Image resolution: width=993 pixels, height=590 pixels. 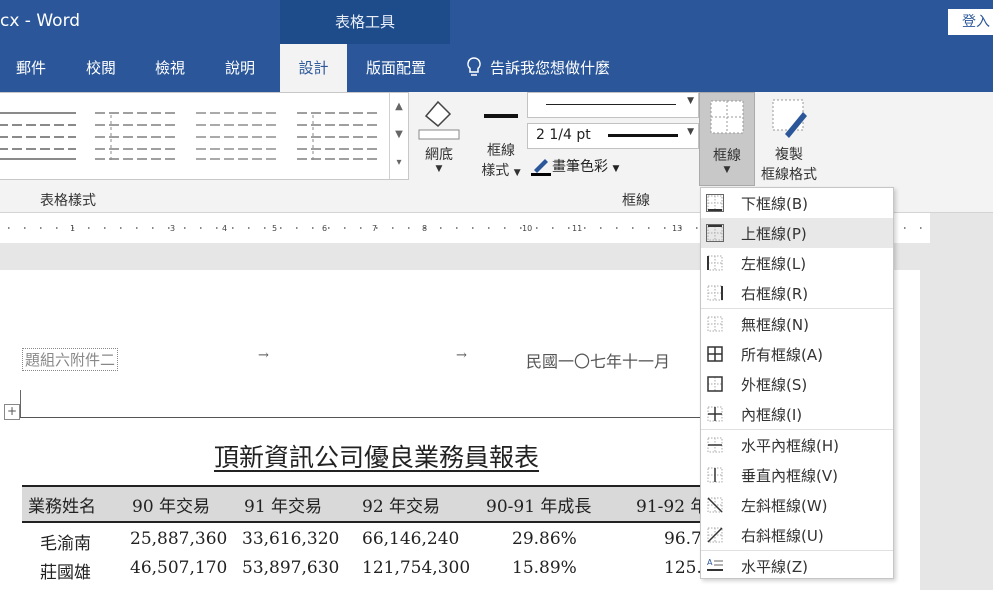 I want to click on borders-menu-item: 內框線(I), so click(x=797, y=414).